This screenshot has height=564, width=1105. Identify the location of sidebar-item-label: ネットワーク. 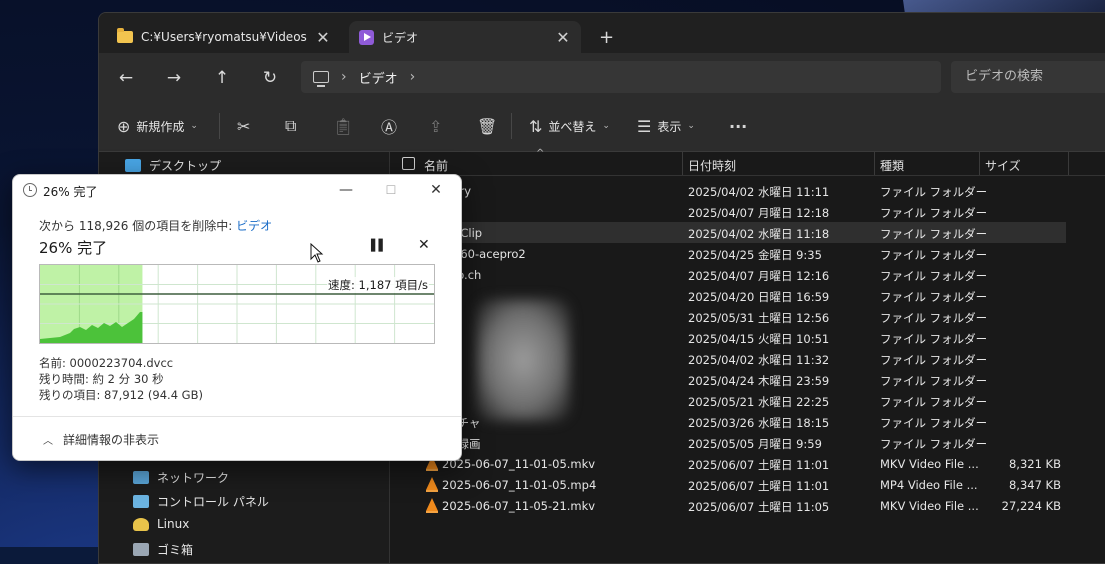
(193, 478).